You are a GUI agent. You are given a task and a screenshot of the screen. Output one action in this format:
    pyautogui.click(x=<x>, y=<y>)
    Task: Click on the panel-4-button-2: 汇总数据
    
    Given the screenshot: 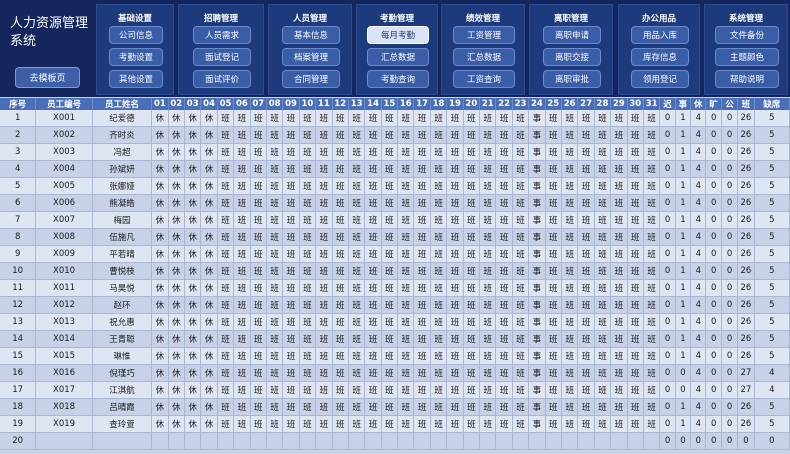 What is the action you would take?
    pyautogui.click(x=398, y=57)
    